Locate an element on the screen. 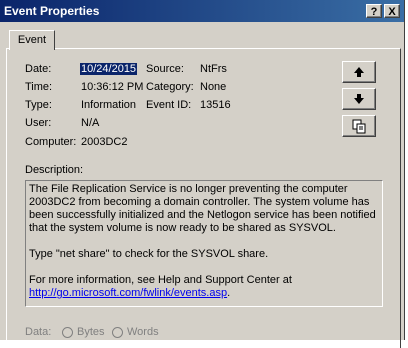  bytes-label: Bytes is located at coordinates (91, 332).